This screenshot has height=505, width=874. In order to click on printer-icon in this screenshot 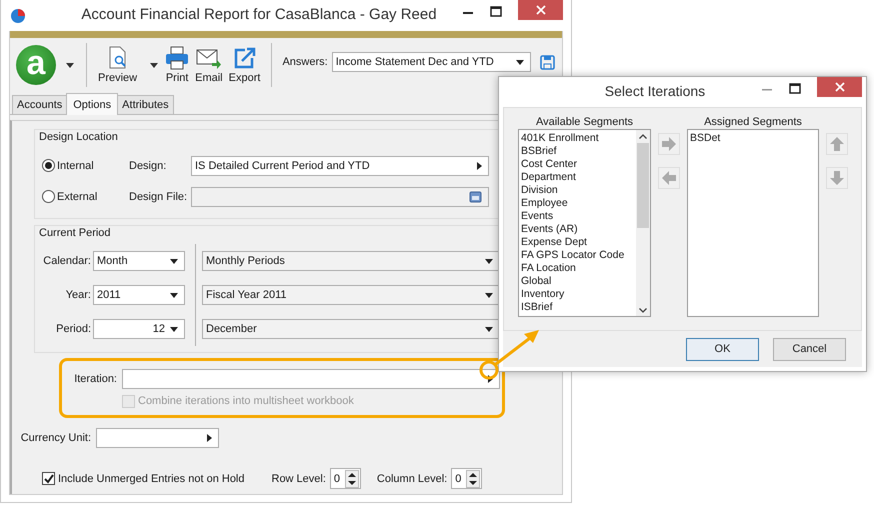, I will do `click(177, 58)`.